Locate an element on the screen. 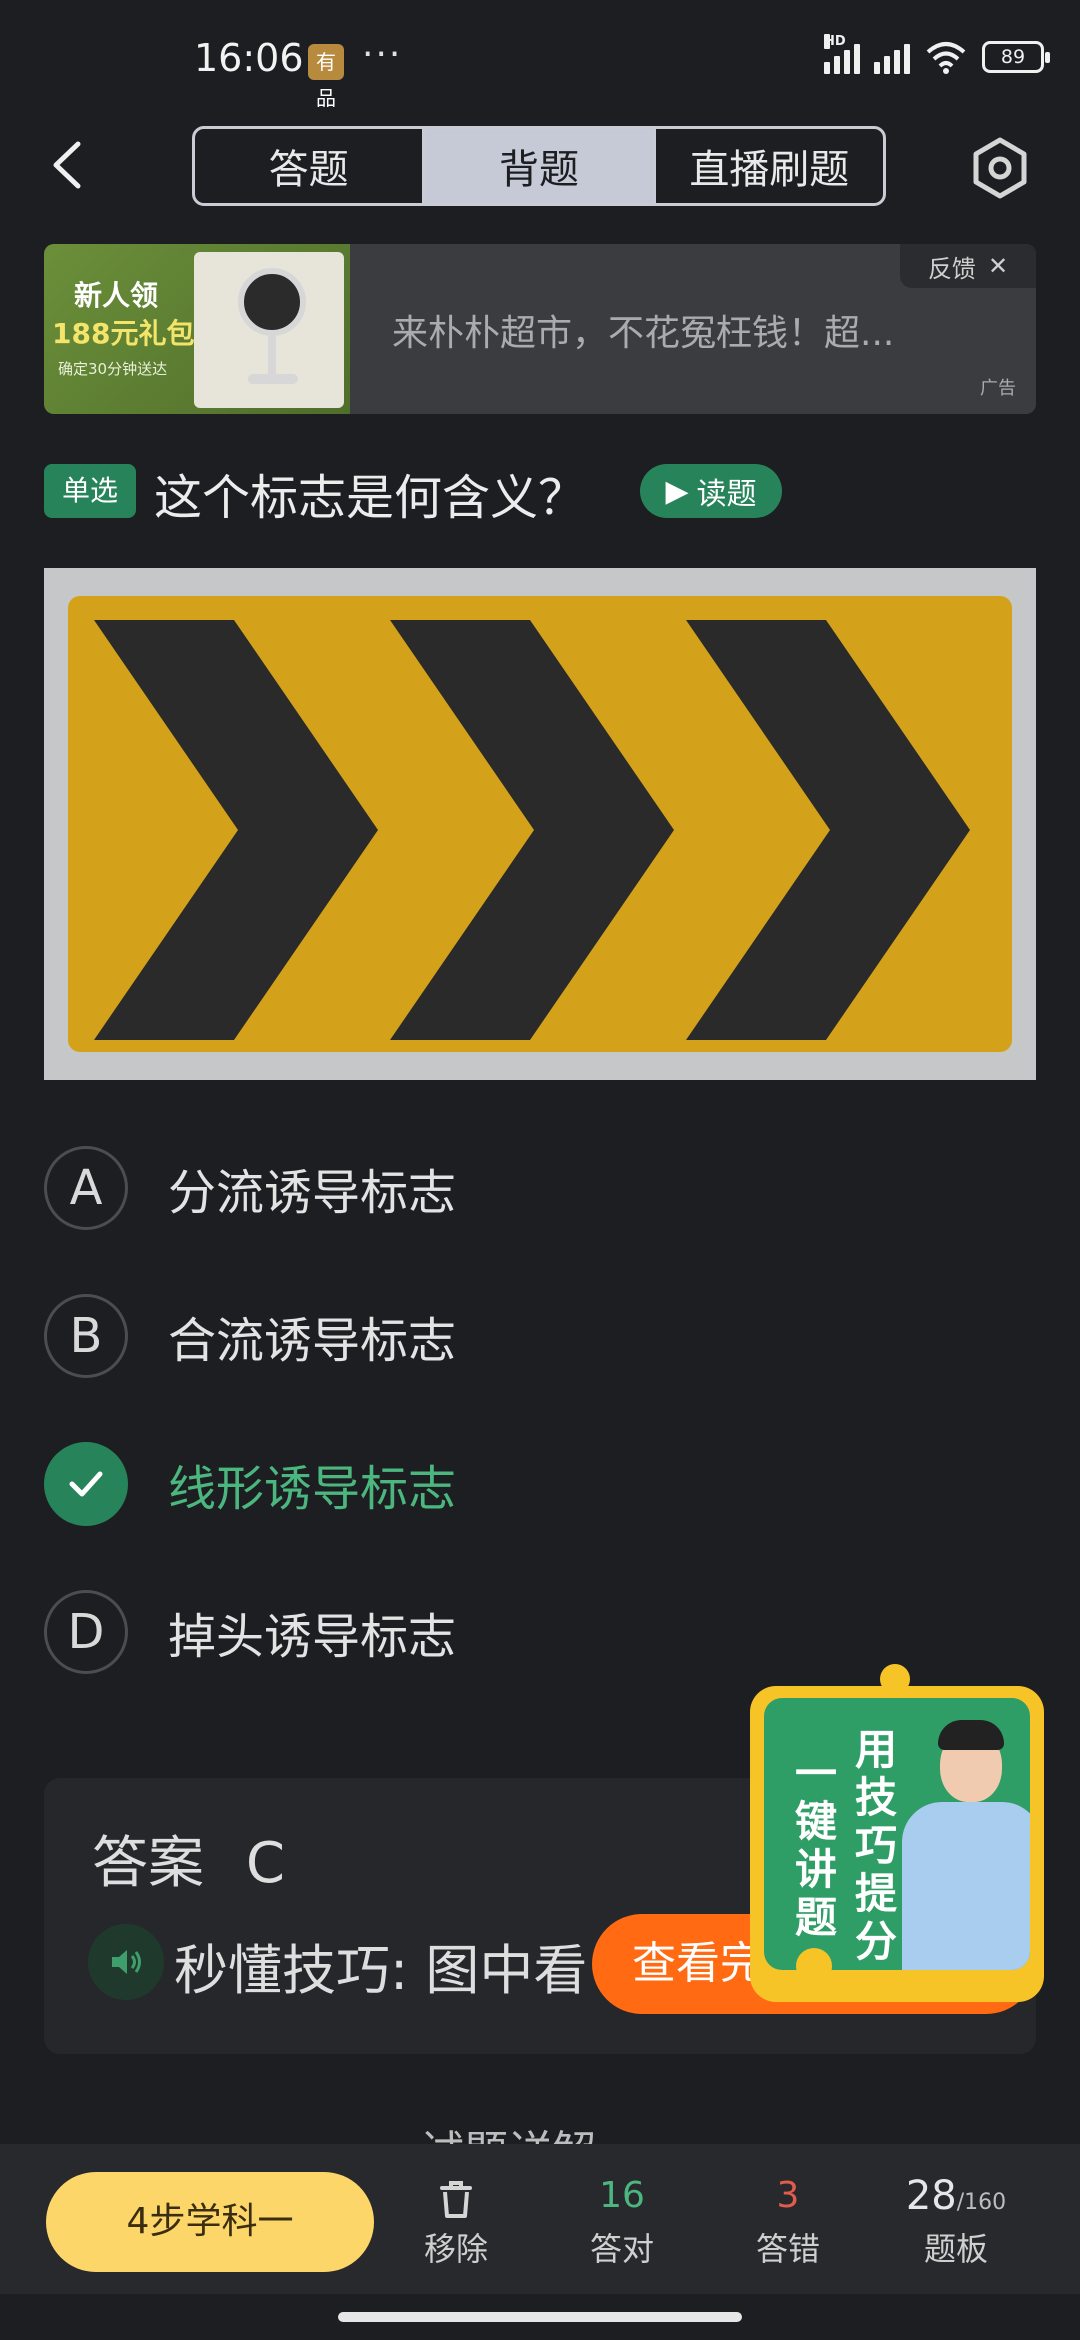 The image size is (1080, 2340). ad-image: 新人领 188元礼包 确定30分钟送达 is located at coordinates (197, 329).